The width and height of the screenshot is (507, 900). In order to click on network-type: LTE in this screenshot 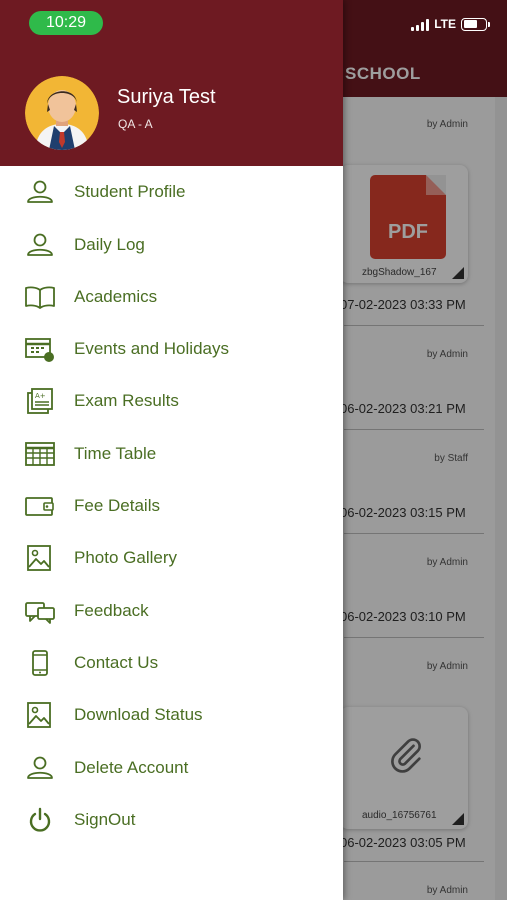, I will do `click(445, 24)`.